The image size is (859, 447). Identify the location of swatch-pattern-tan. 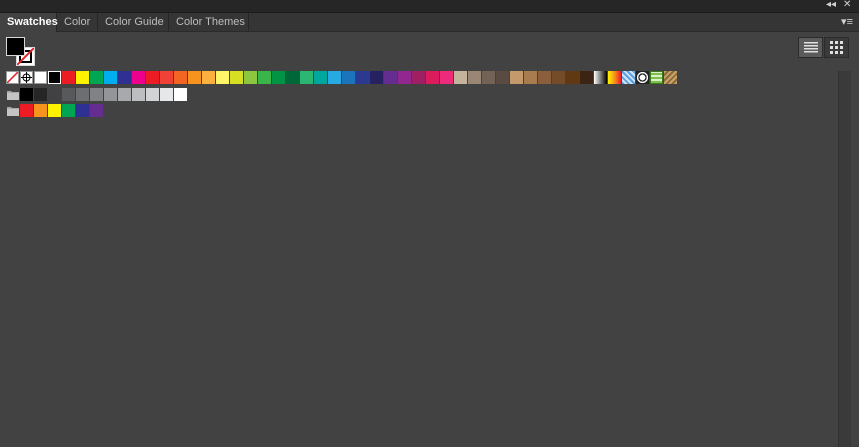
(670, 77).